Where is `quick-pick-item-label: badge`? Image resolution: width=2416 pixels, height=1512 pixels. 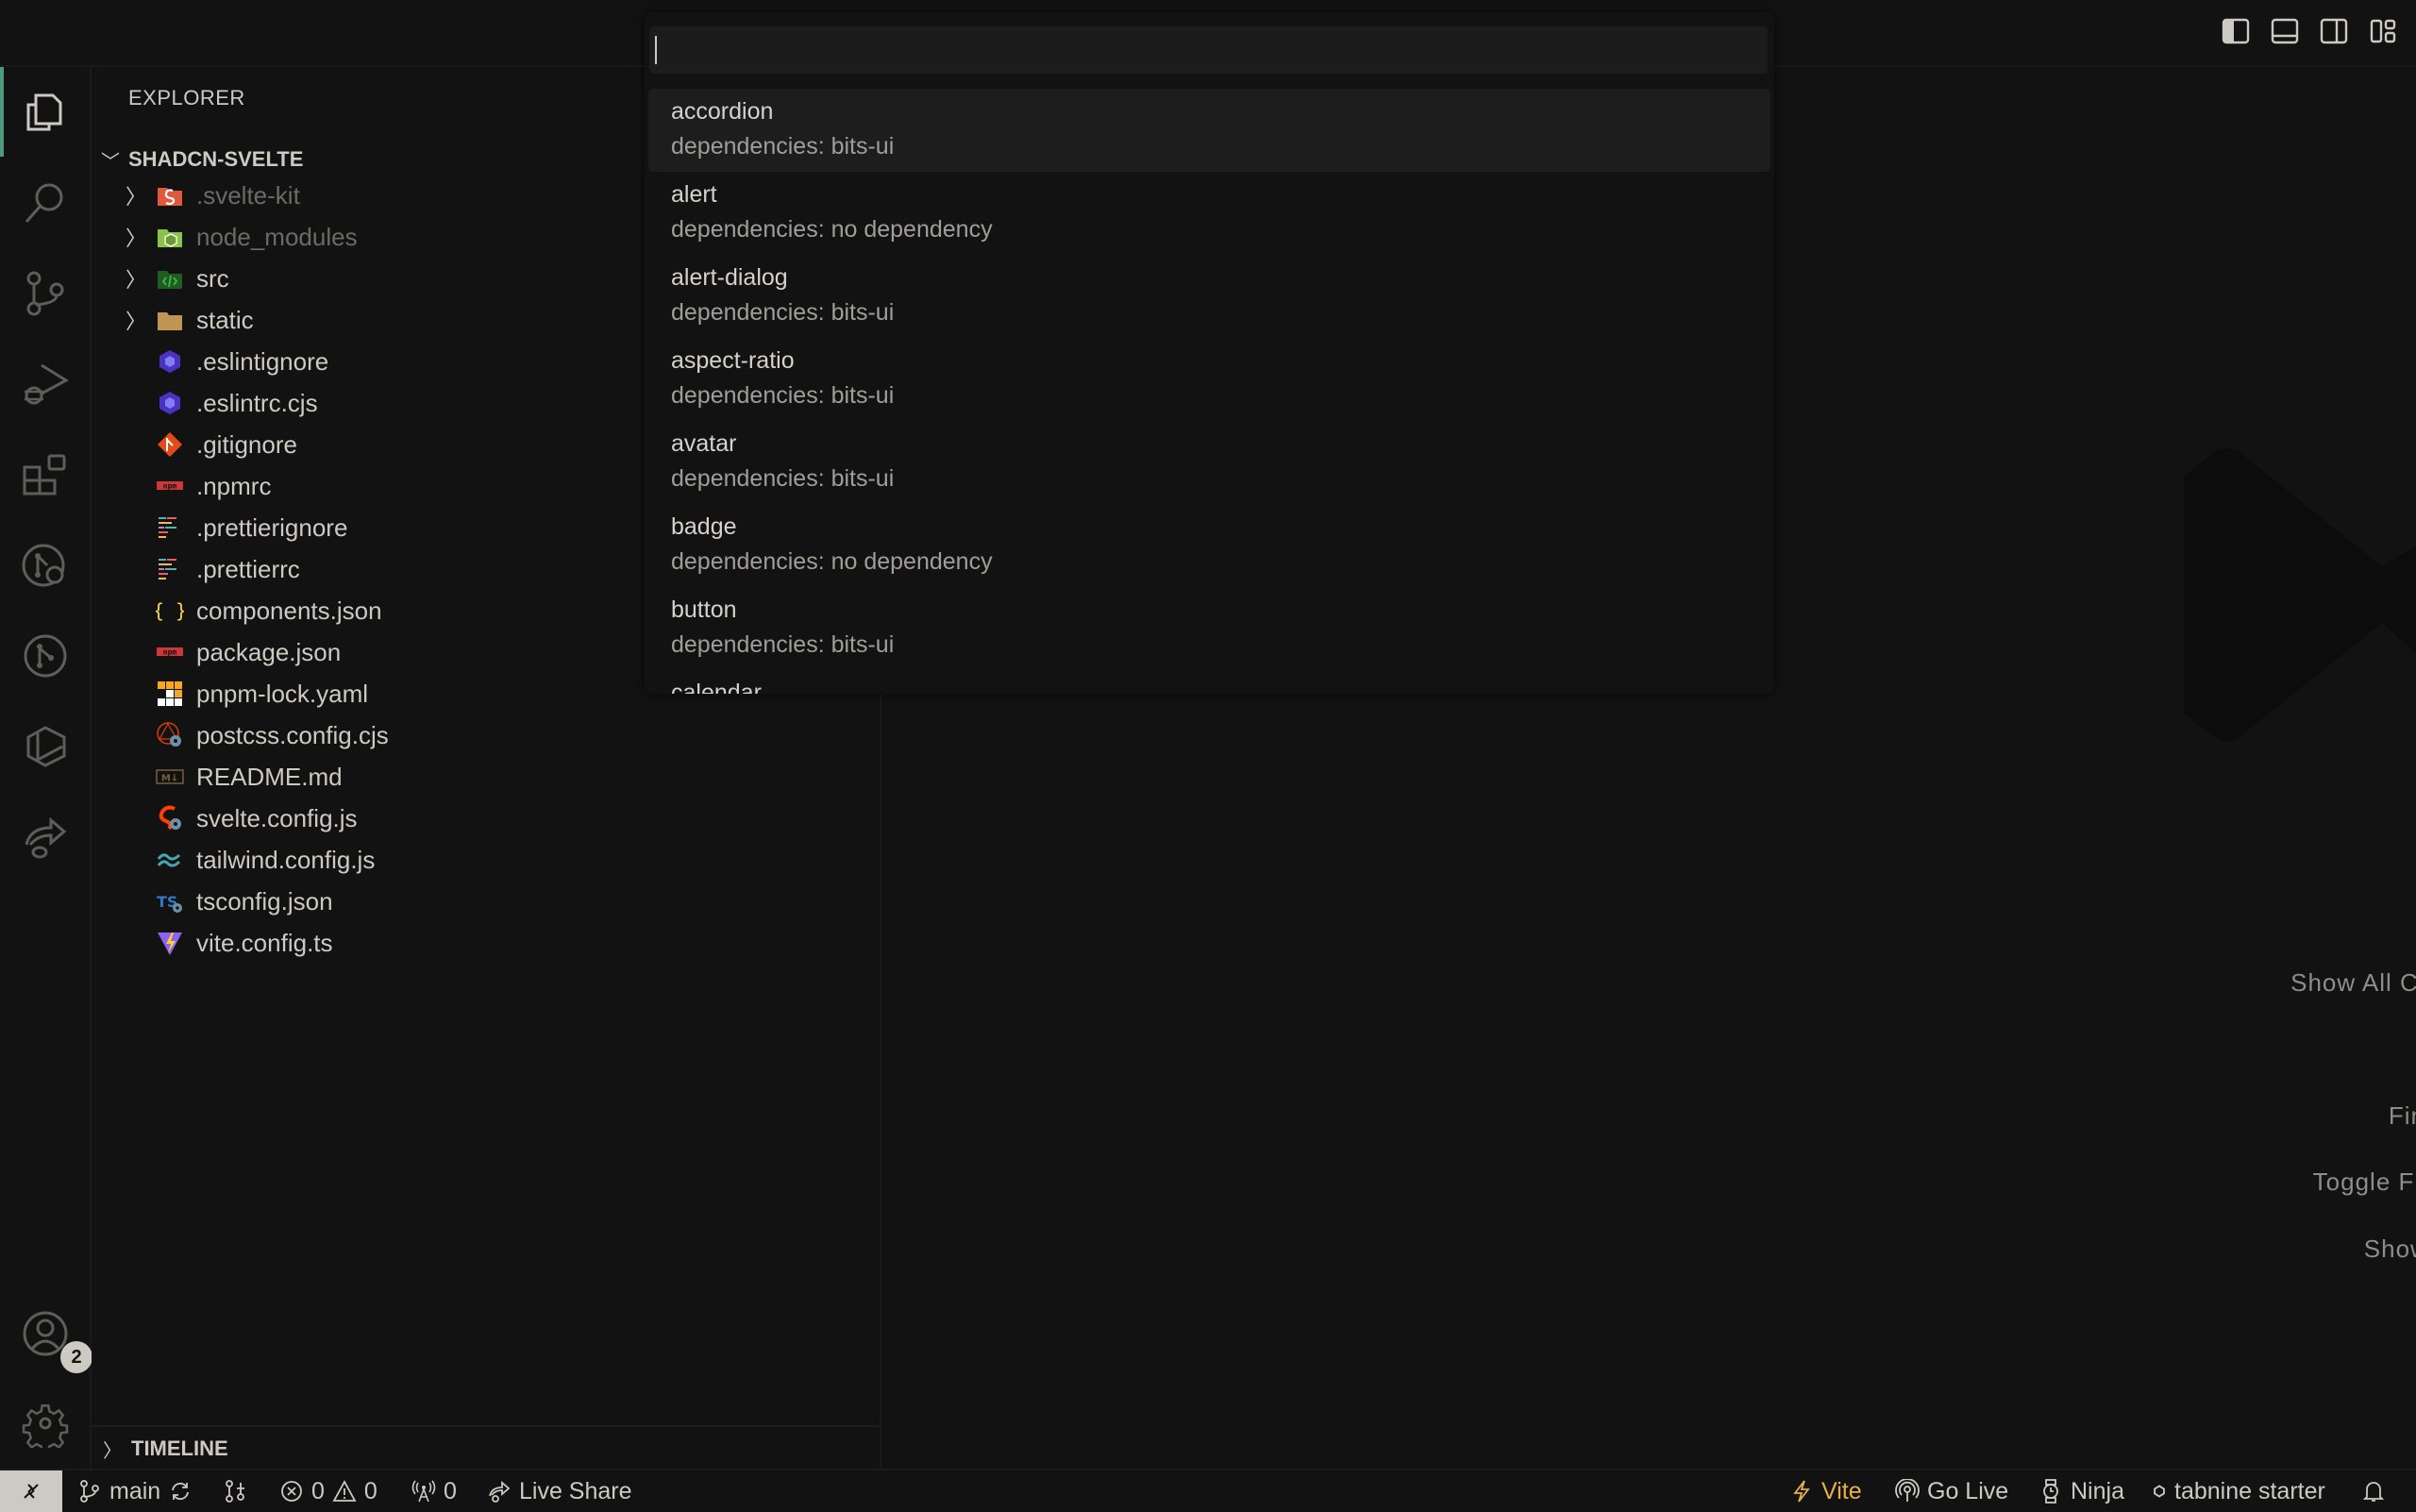 quick-pick-item-label: badge is located at coordinates (704, 526).